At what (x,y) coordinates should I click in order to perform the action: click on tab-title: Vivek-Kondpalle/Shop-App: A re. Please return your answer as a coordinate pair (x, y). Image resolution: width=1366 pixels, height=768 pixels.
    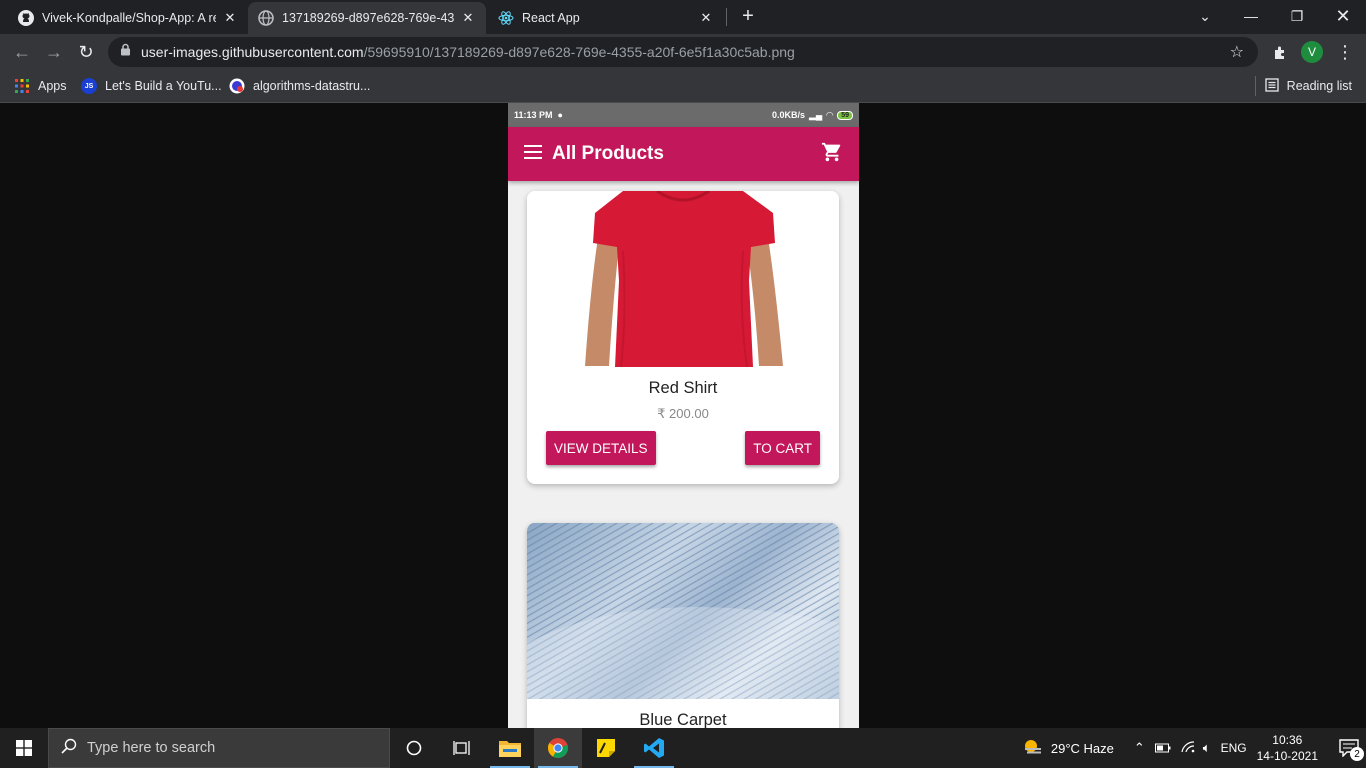
    Looking at the image, I should click on (129, 18).